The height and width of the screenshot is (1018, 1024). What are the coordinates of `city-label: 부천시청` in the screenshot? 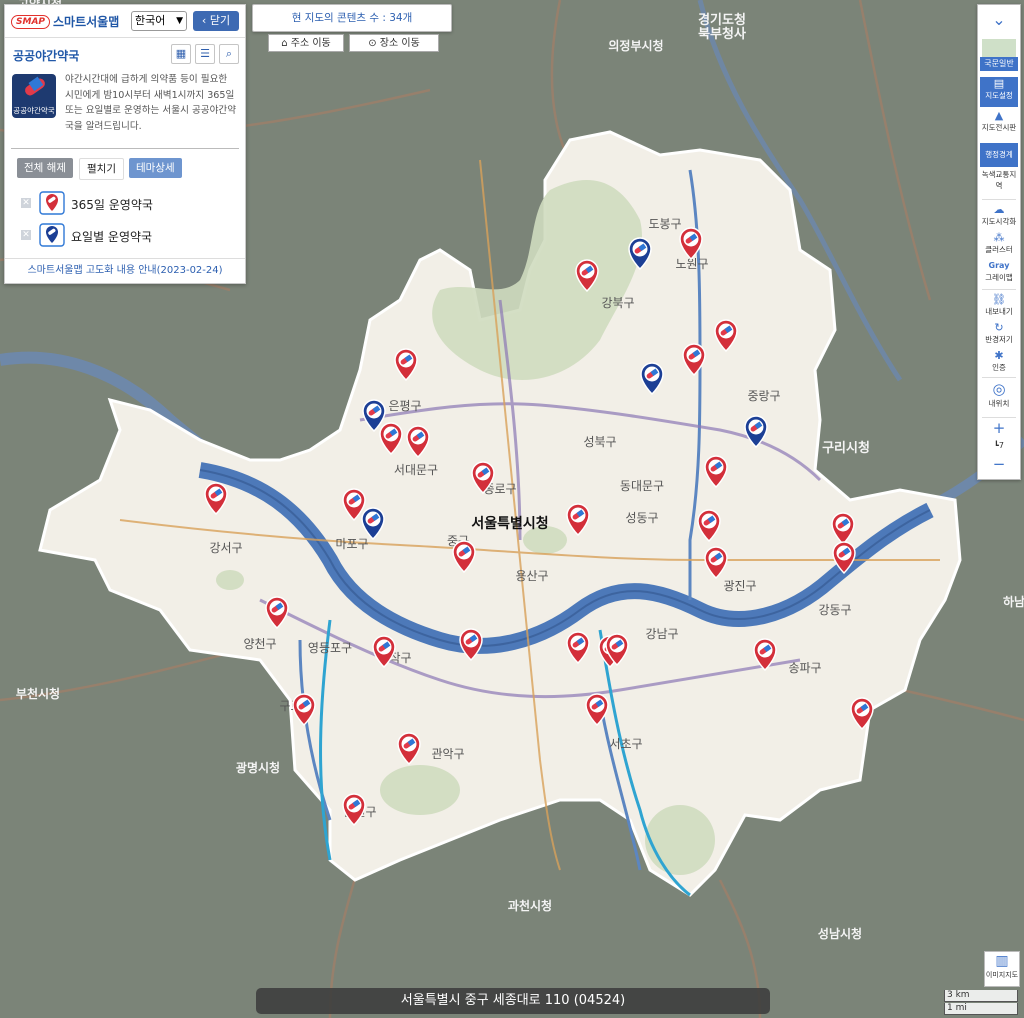 It's located at (38, 693).